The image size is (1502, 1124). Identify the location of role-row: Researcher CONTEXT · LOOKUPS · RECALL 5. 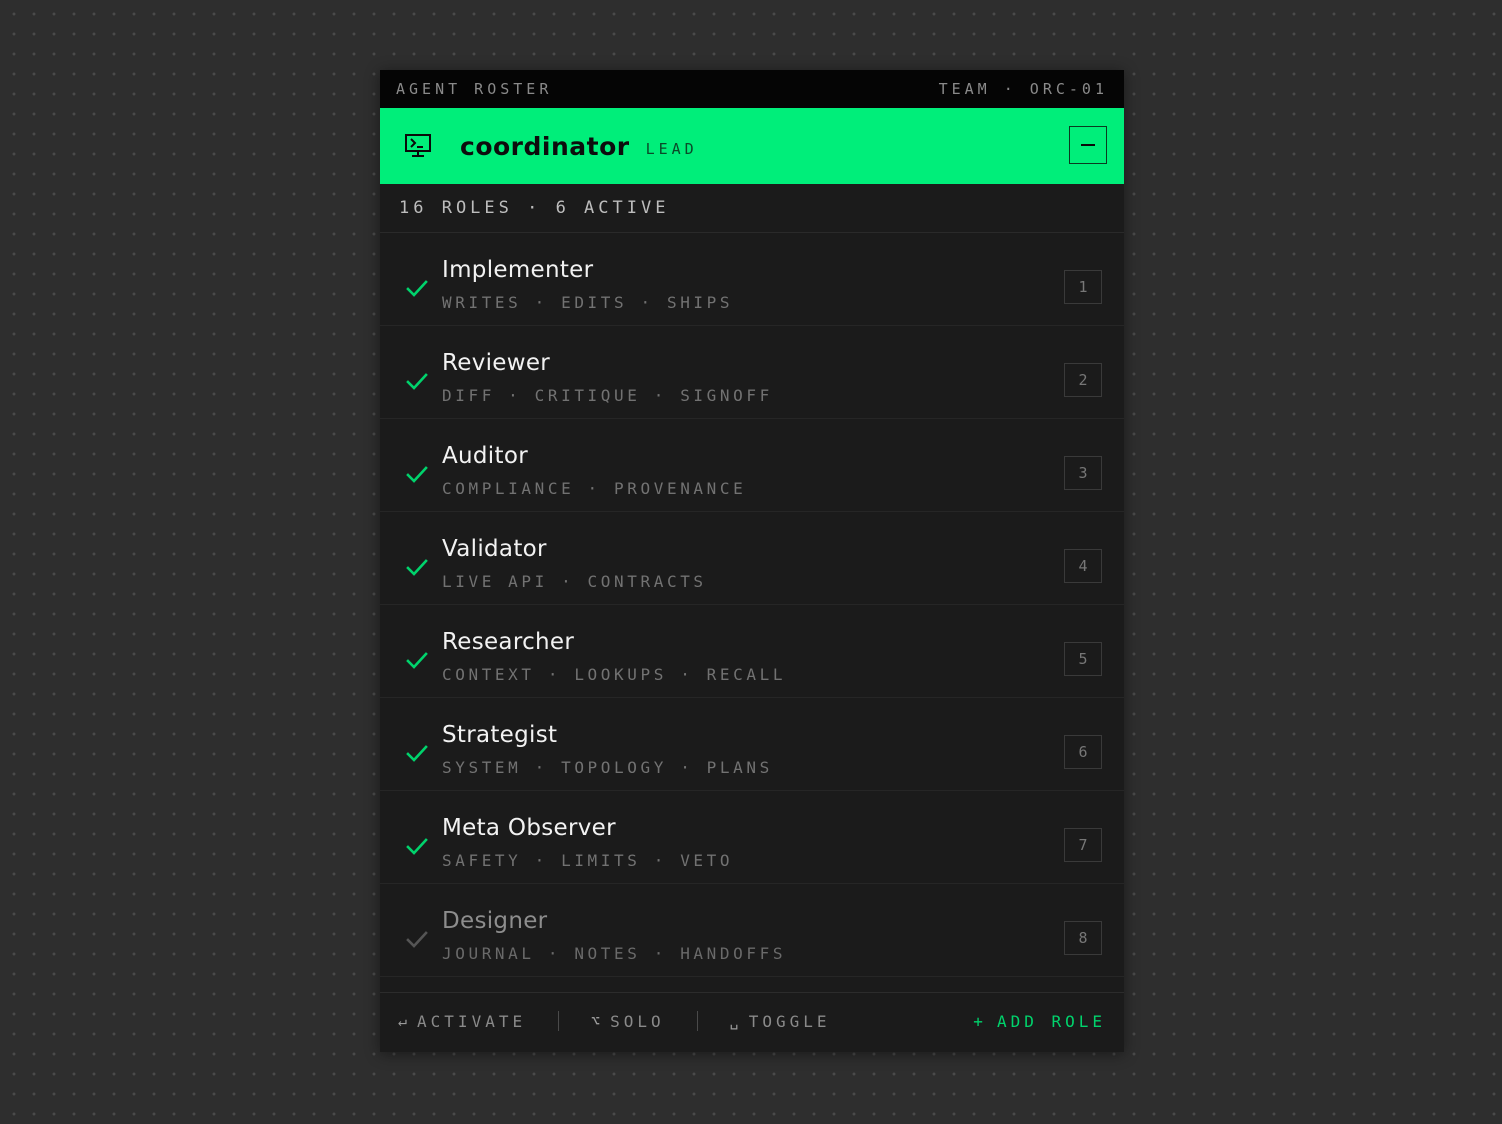
(752, 651).